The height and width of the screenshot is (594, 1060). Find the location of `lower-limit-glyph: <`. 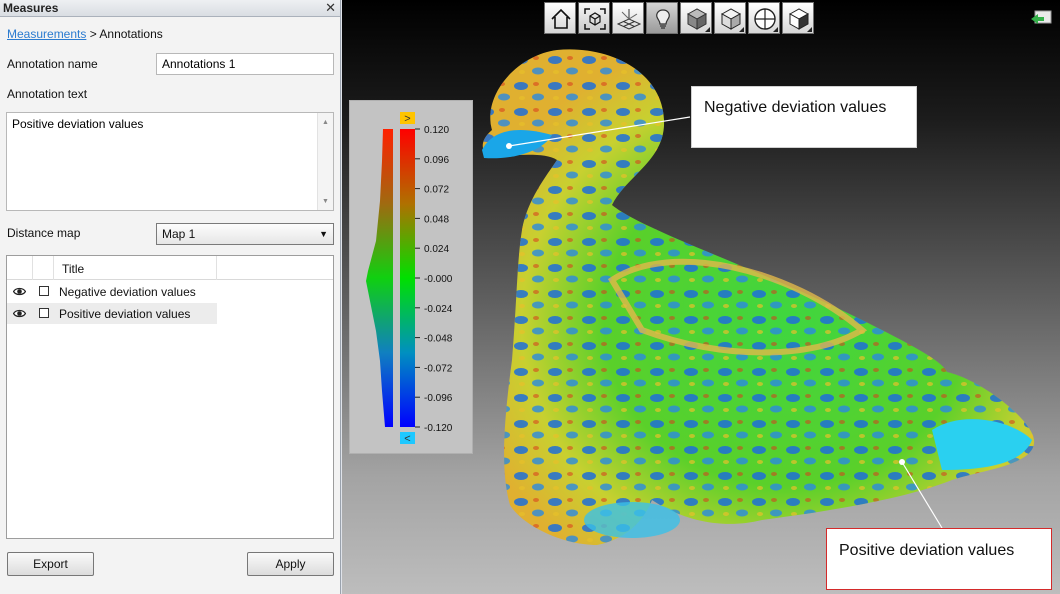

lower-limit-glyph: < is located at coordinates (407, 439).